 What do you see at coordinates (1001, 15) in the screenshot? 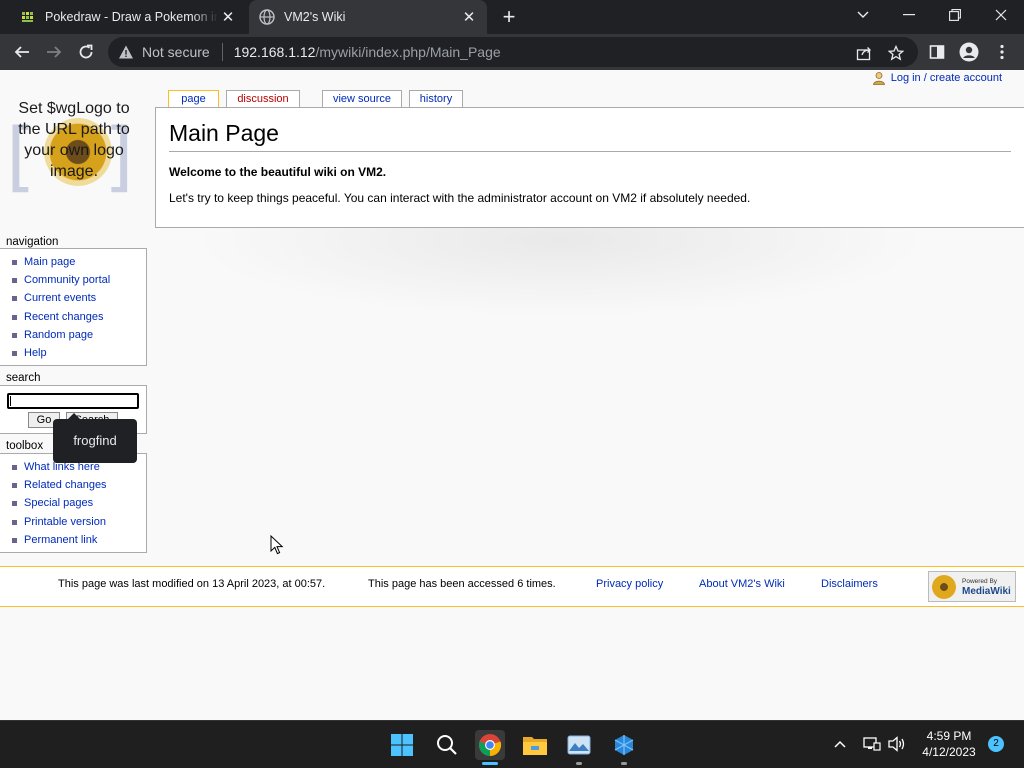
I see `close-window-icon` at bounding box center [1001, 15].